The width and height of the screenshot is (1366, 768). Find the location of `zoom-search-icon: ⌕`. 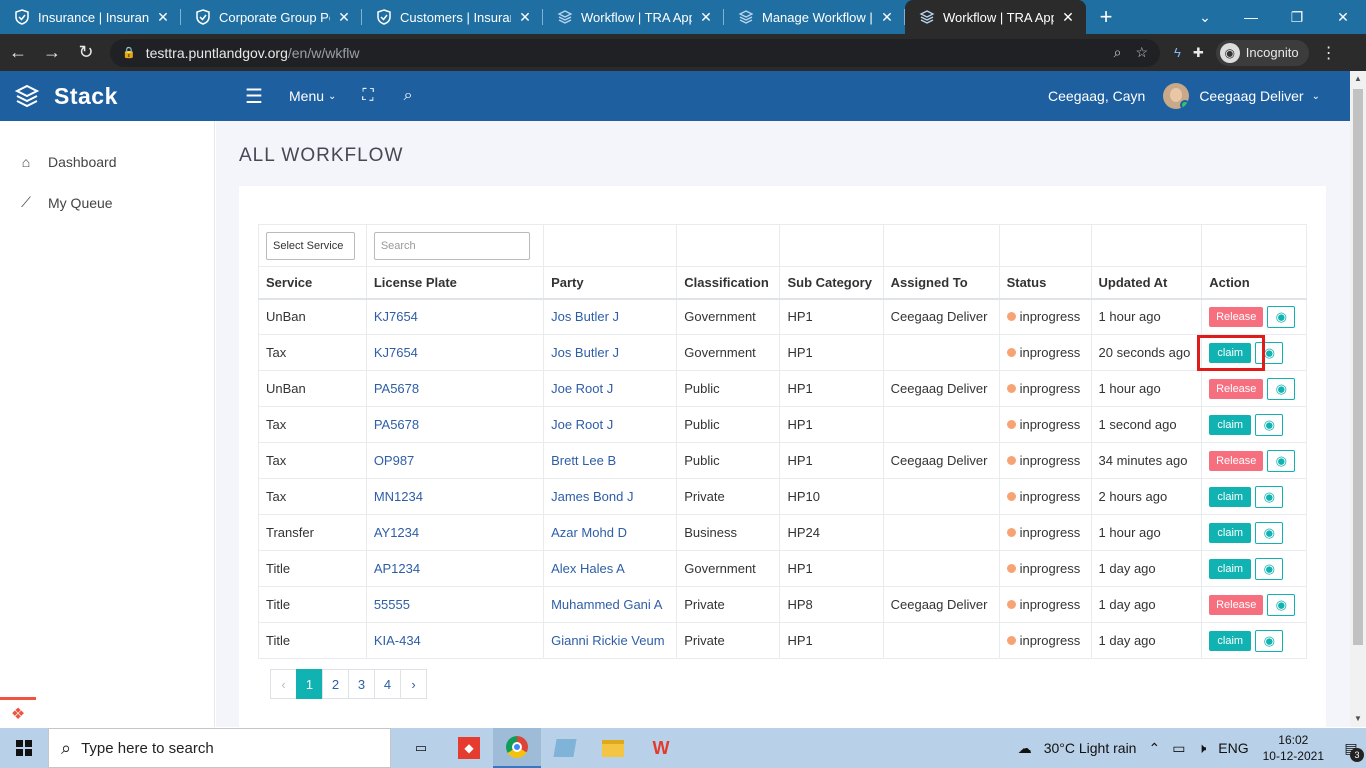

zoom-search-icon: ⌕ is located at coordinates (1118, 52).